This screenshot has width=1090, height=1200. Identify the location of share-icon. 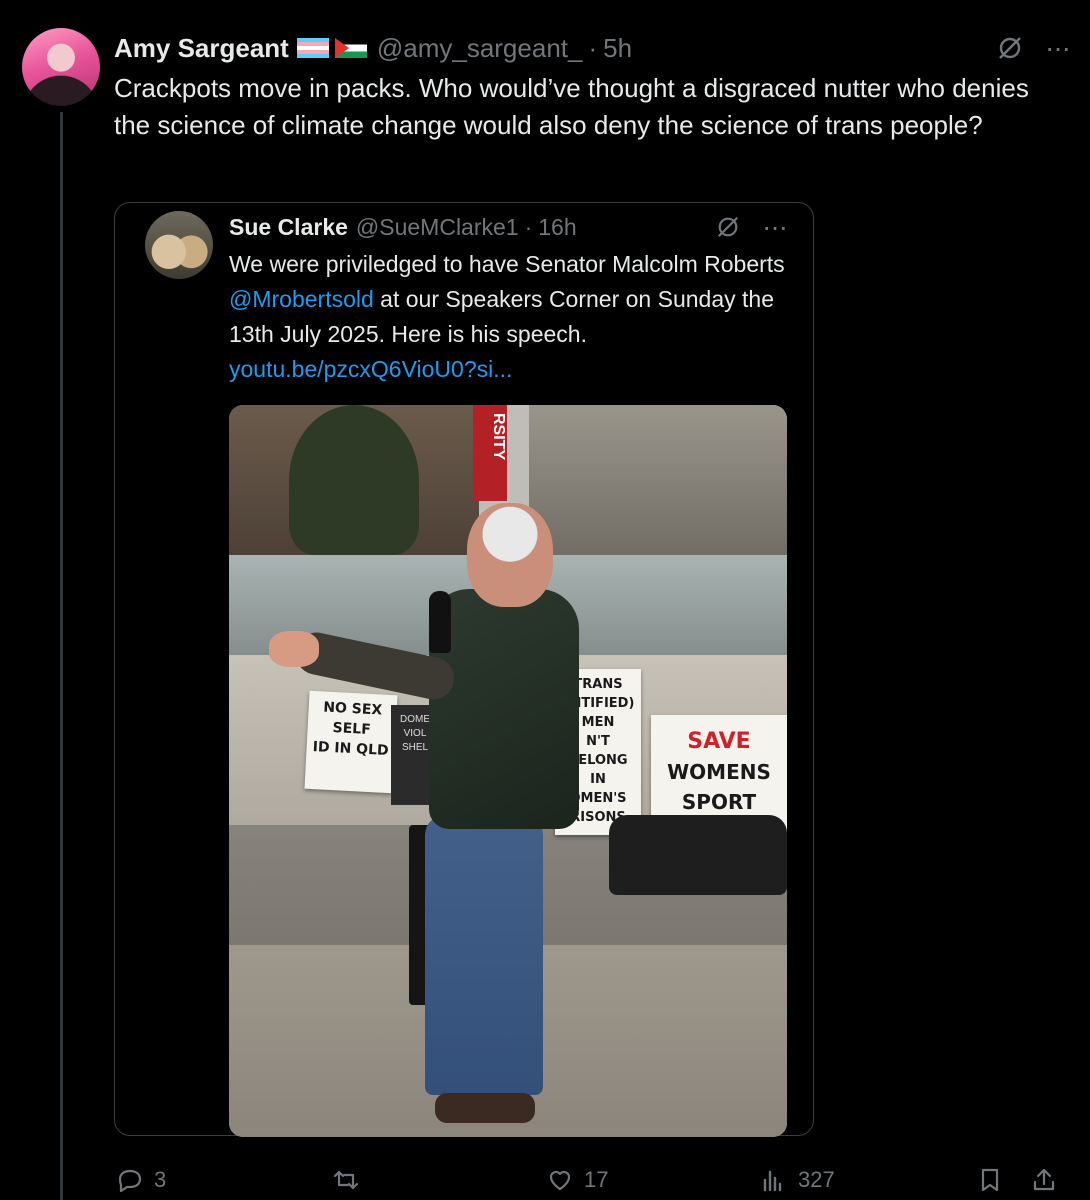
(1044, 1179).